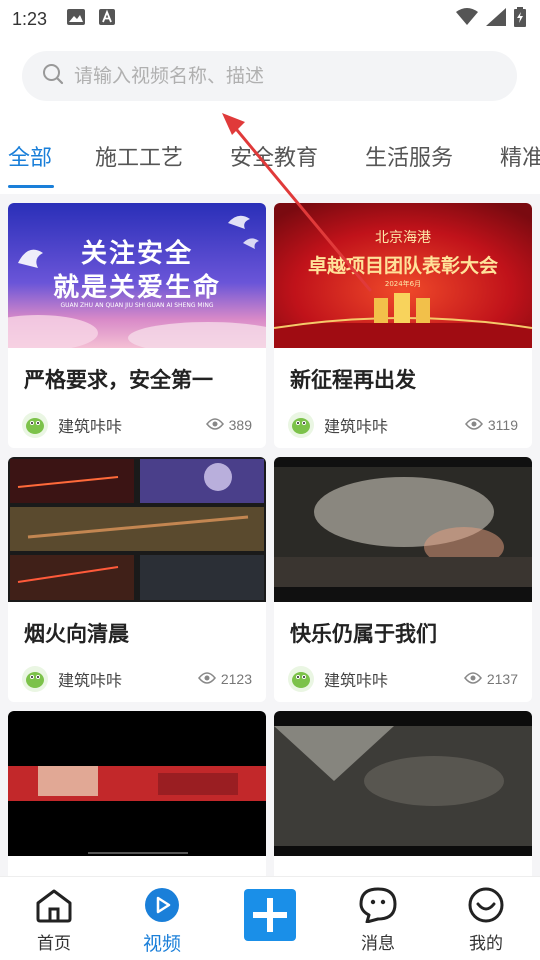 Image resolution: width=540 pixels, height=960 pixels. I want to click on tab-life-service: 生活服务, so click(409, 163).